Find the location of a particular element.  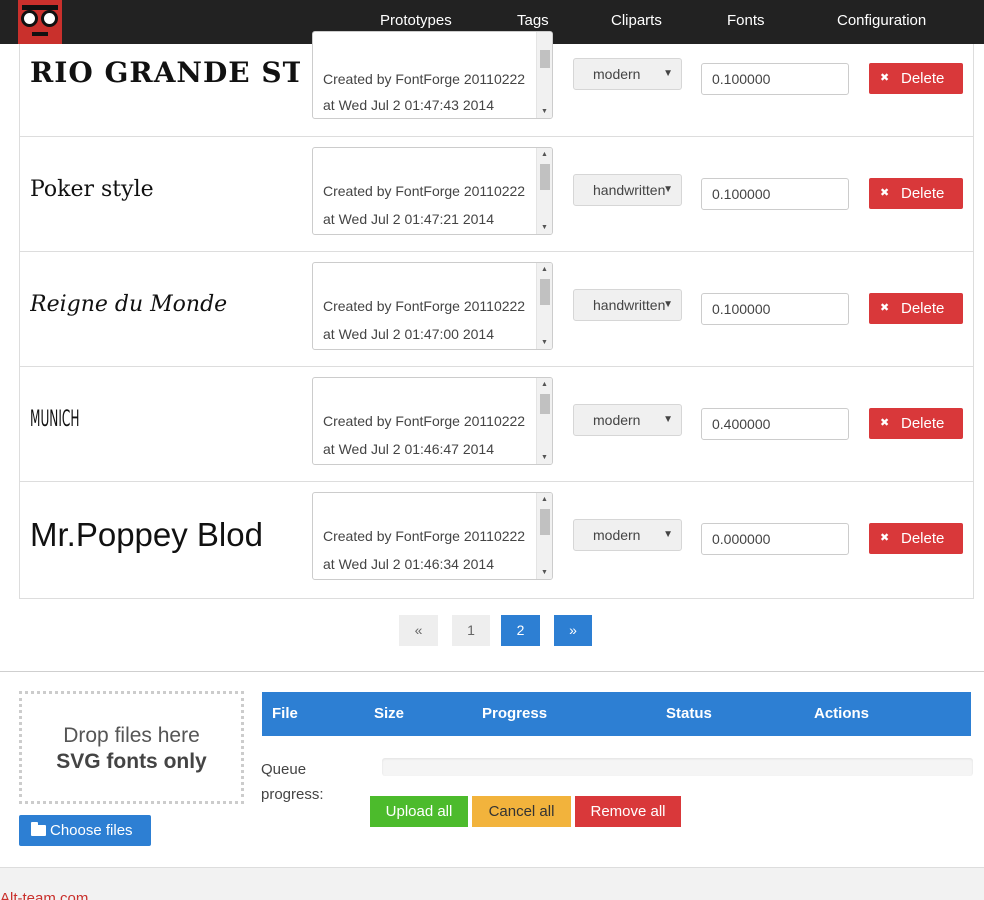

file-dropzone: Drop files here SVG fonts only is located at coordinates (131, 747).